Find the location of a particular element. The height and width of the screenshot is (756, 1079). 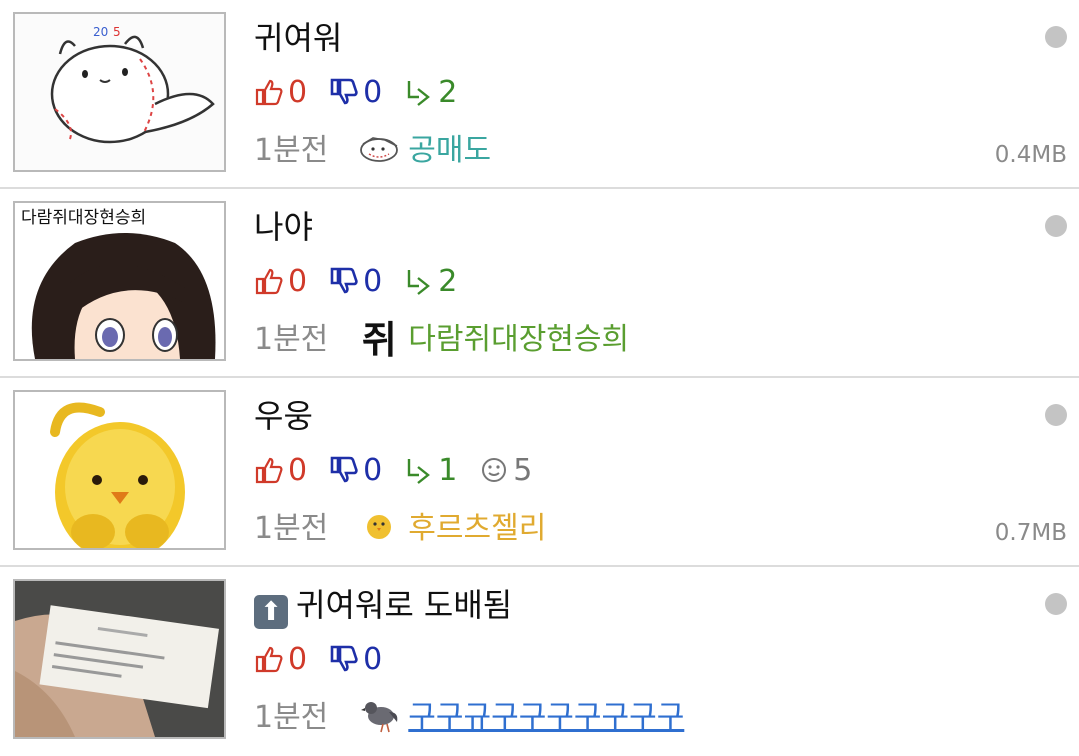

file-size: 0.7MB is located at coordinates (1030, 533).